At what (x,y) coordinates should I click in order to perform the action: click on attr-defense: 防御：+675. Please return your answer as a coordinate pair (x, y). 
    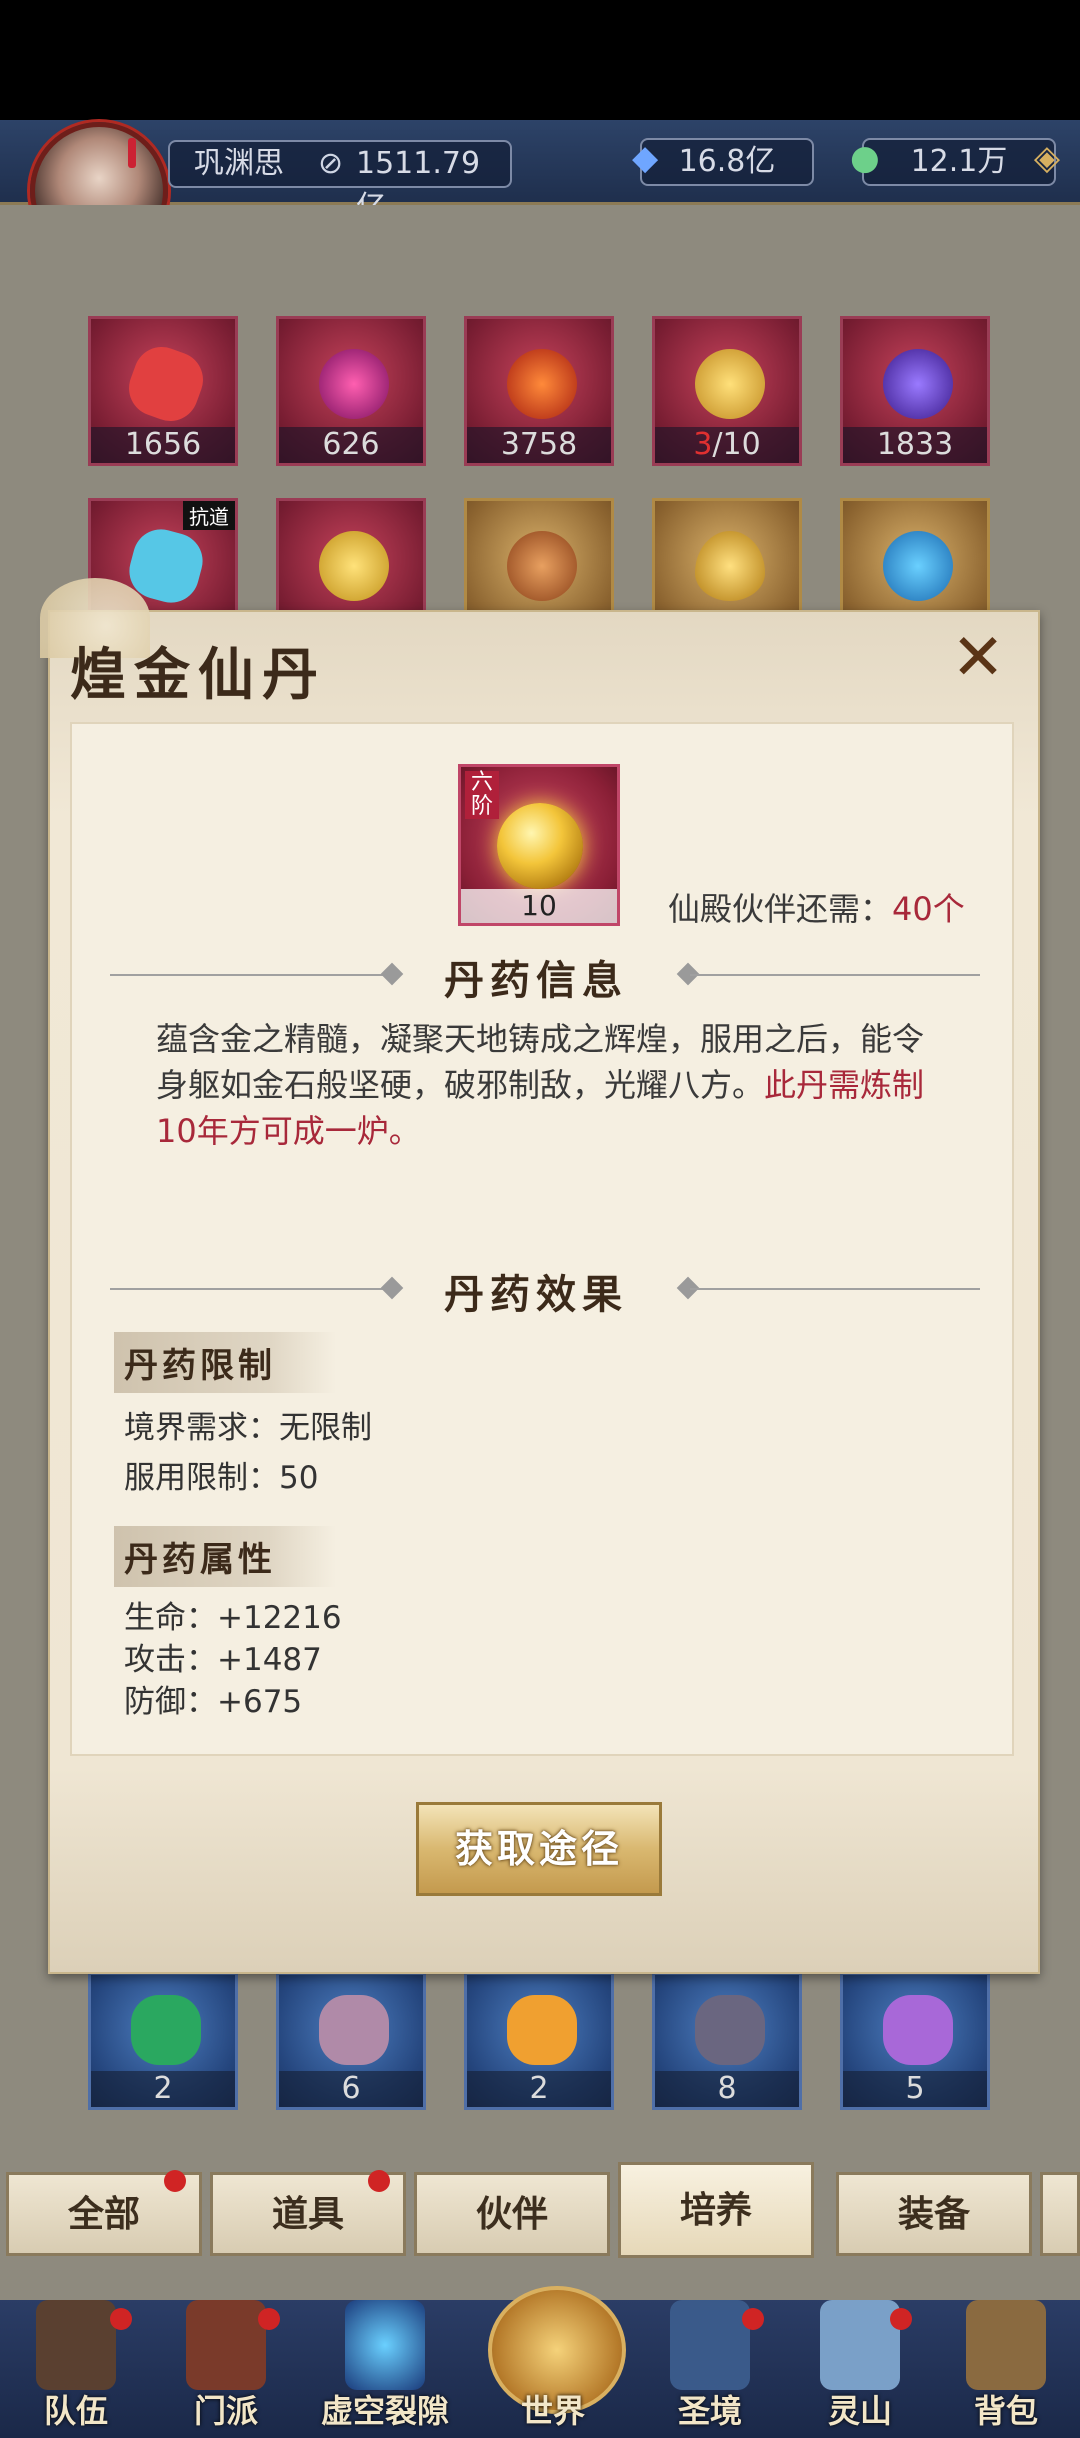
    Looking at the image, I should click on (213, 1702).